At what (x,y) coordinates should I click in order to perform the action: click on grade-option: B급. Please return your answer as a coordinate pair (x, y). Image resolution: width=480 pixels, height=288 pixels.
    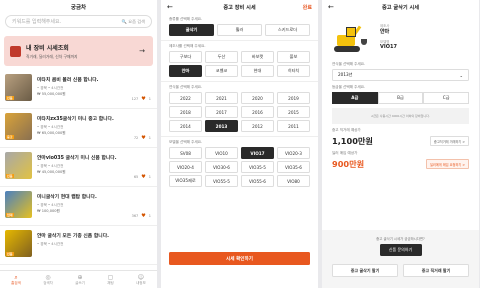
    Looking at the image, I should click on (400, 98).